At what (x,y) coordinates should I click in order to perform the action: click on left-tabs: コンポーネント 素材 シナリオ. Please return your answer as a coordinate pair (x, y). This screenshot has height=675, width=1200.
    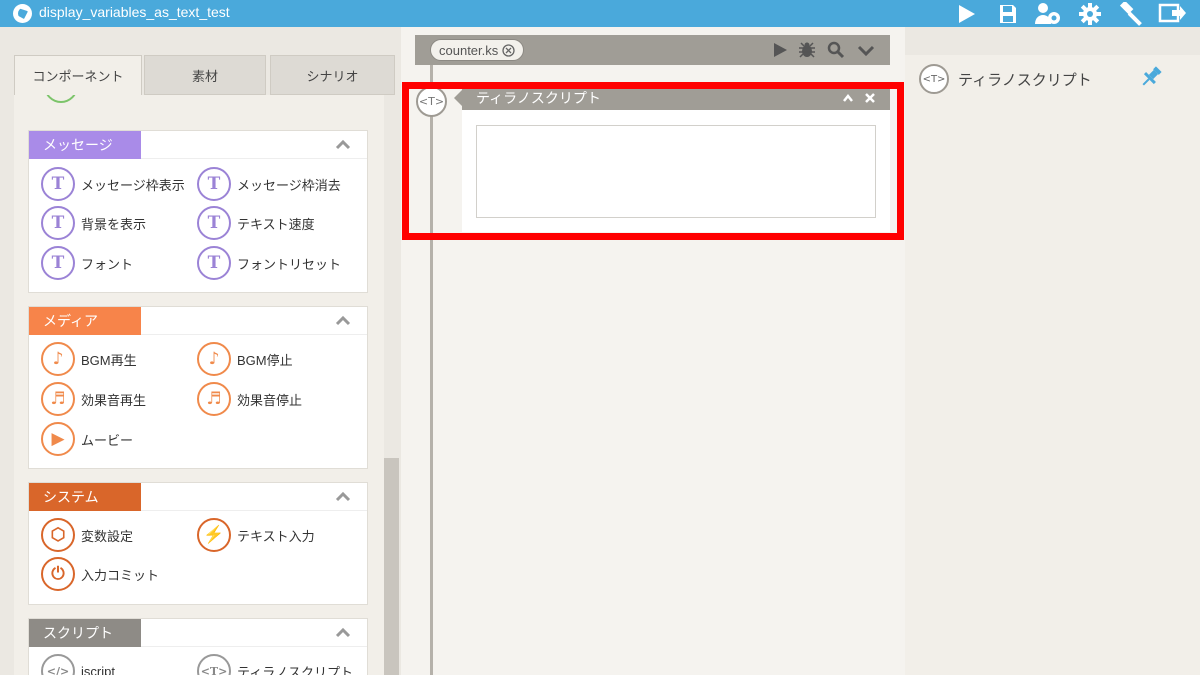
    Looking at the image, I should click on (206, 75).